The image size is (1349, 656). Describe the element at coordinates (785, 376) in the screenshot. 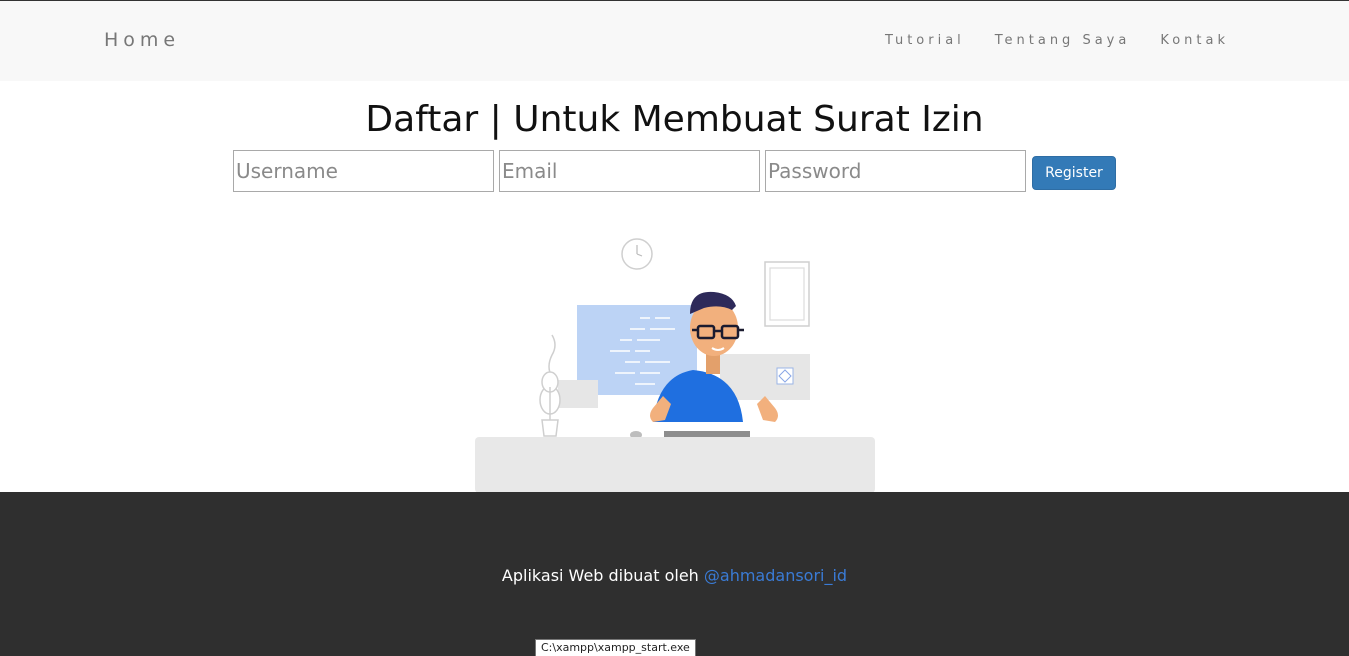

I see `wall-pattern` at that location.